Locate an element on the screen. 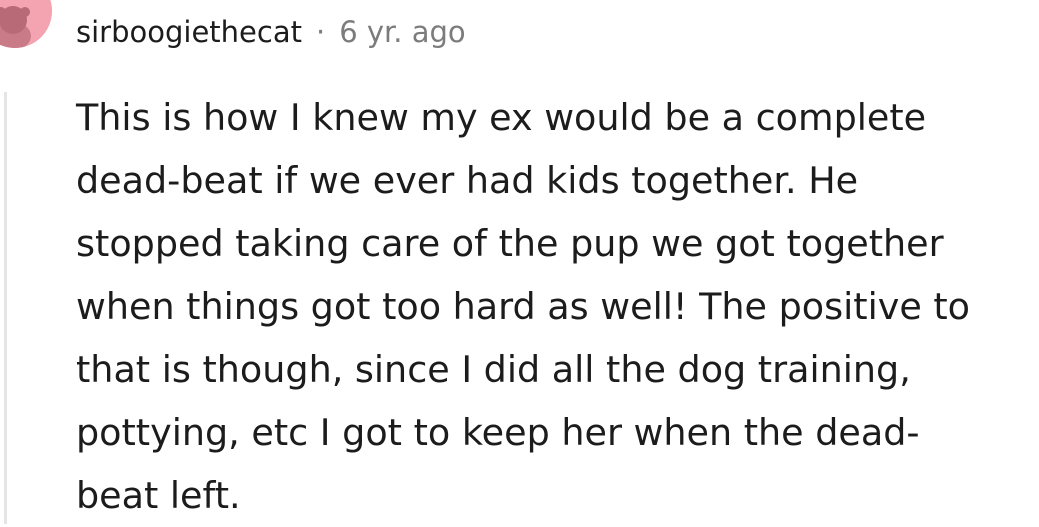 The height and width of the screenshot is (527, 1039). username-link: sirboogiethecat is located at coordinates (189, 32).